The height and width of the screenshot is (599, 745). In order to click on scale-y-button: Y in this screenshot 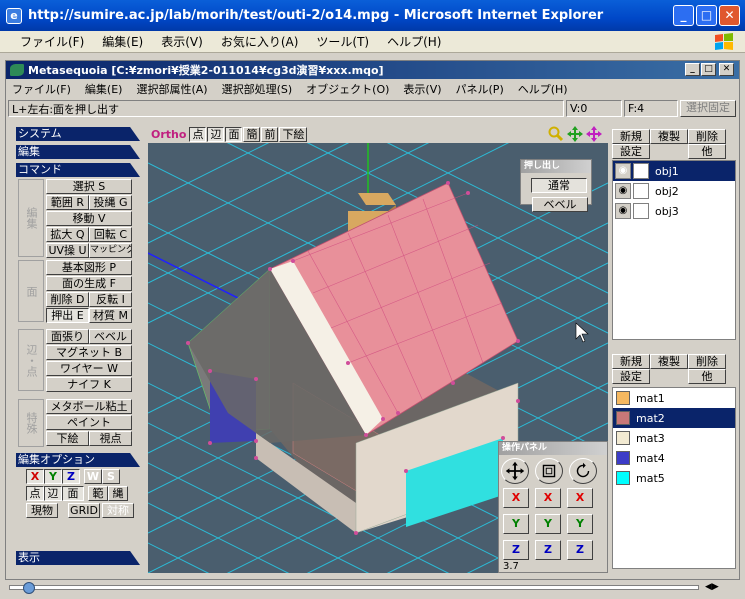, I will do `click(548, 524)`.